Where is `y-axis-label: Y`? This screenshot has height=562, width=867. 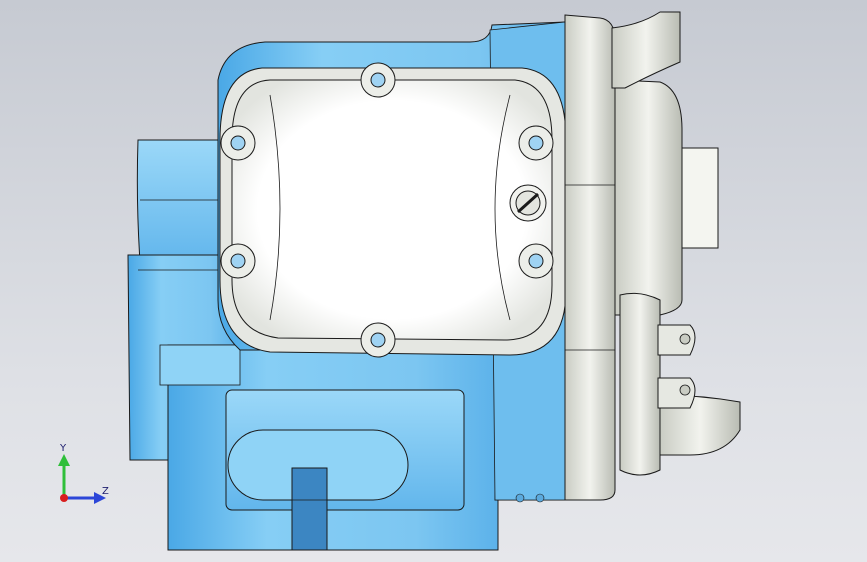
y-axis-label: Y is located at coordinates (63, 448).